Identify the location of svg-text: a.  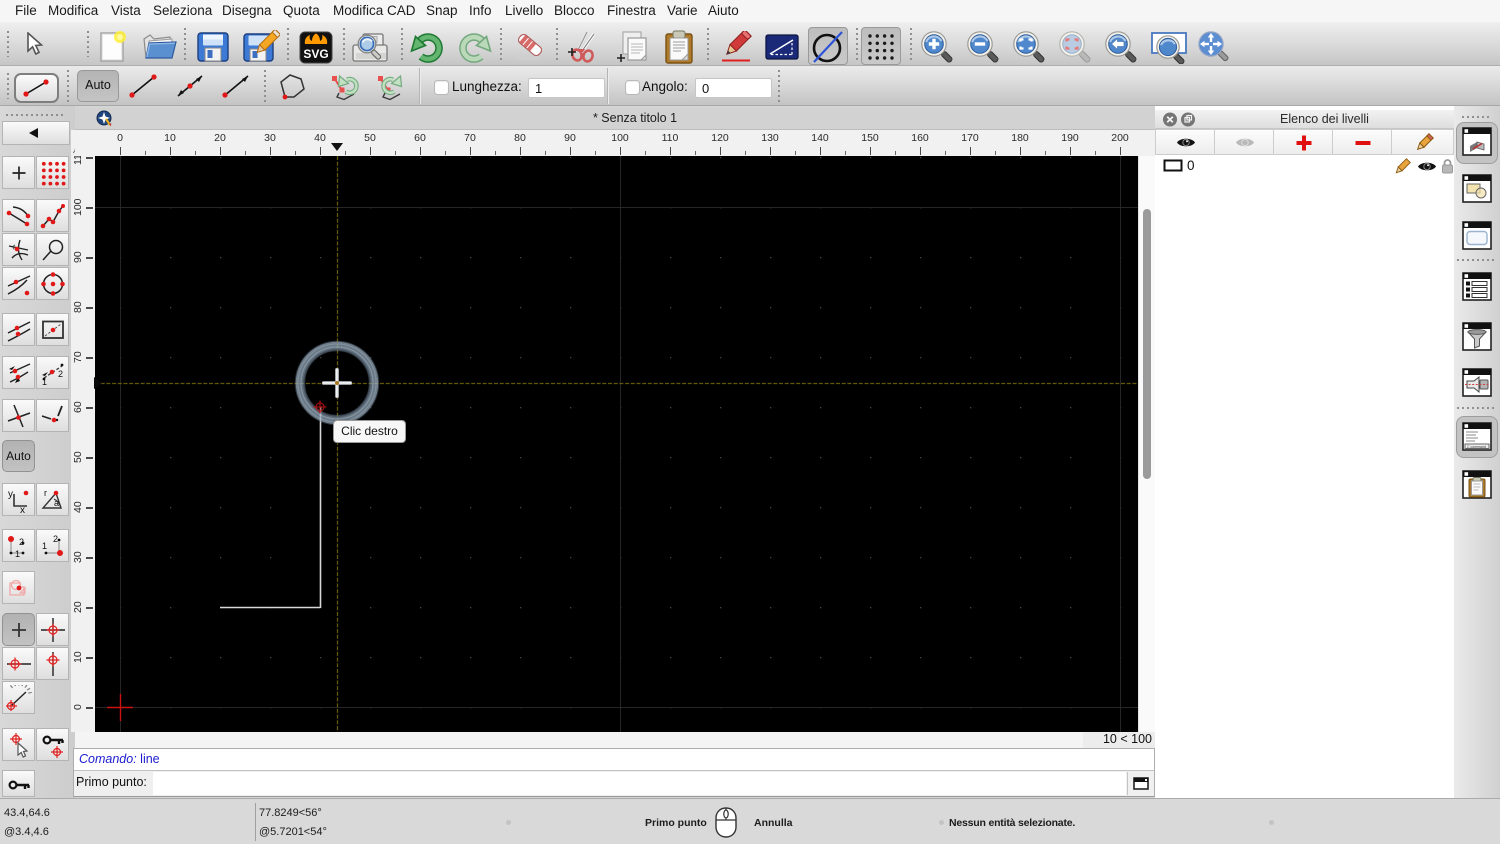
(56, 503).